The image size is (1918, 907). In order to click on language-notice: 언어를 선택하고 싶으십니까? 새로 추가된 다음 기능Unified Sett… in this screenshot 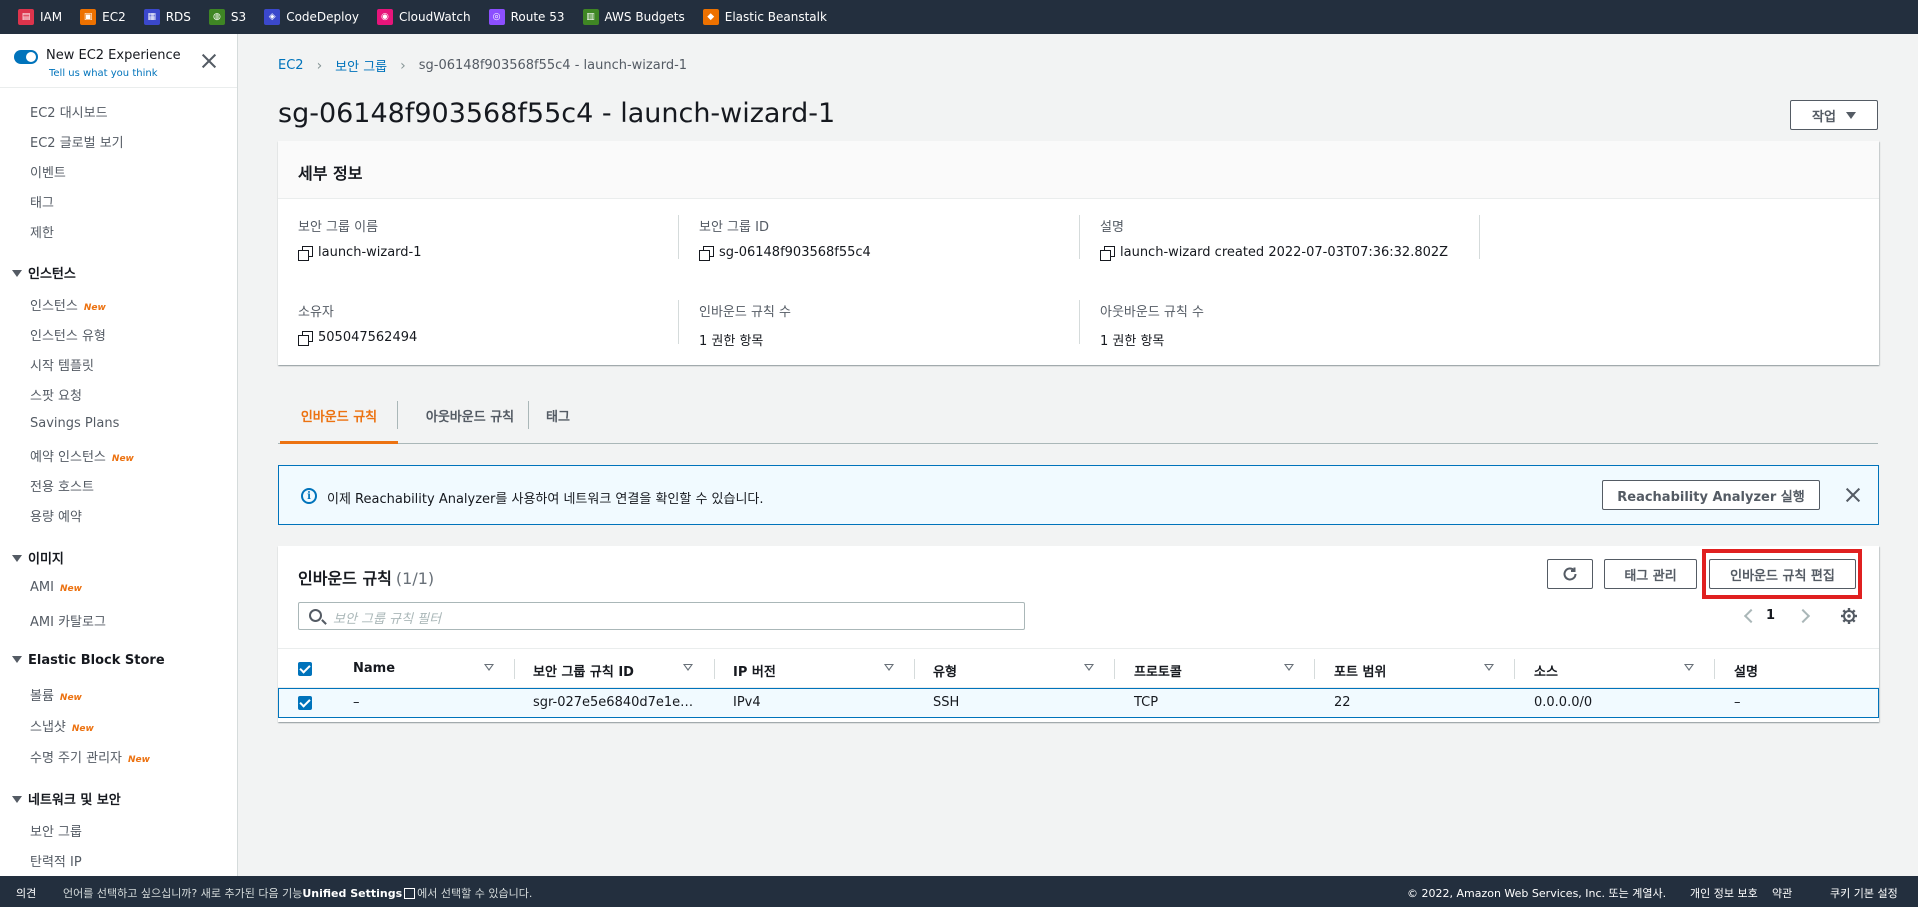, I will do `click(298, 893)`.